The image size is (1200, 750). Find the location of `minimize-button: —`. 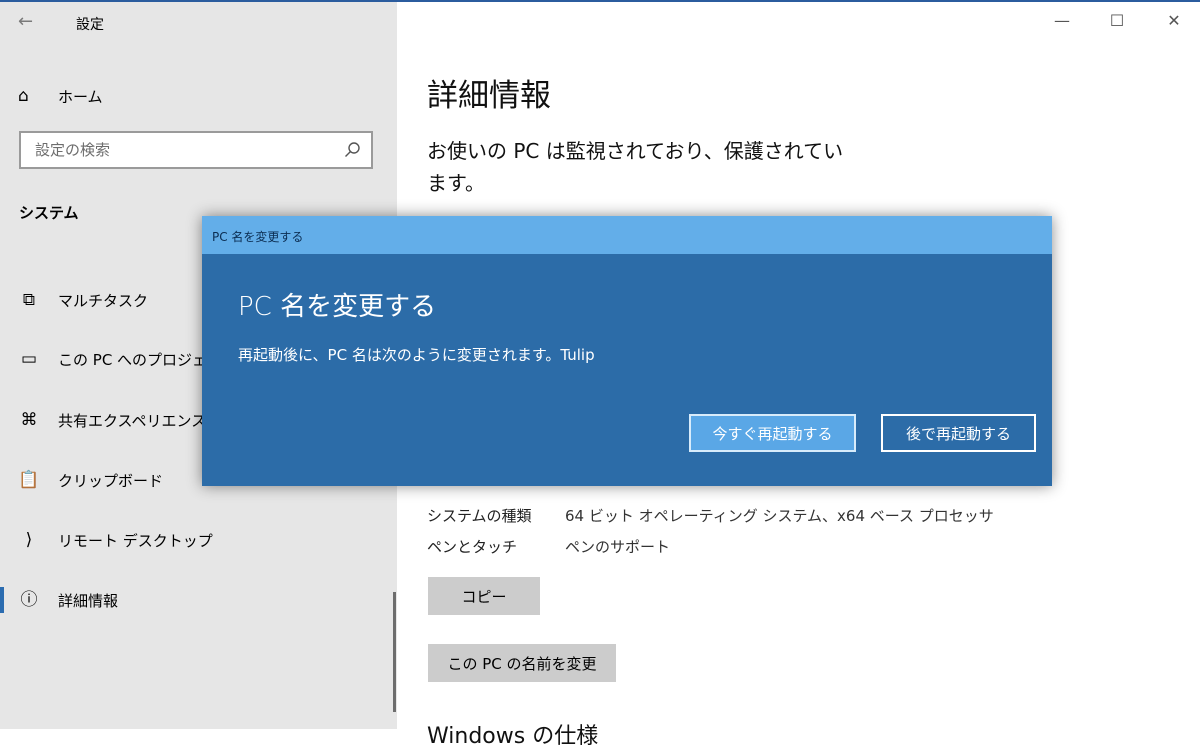

minimize-button: — is located at coordinates (1062, 21).